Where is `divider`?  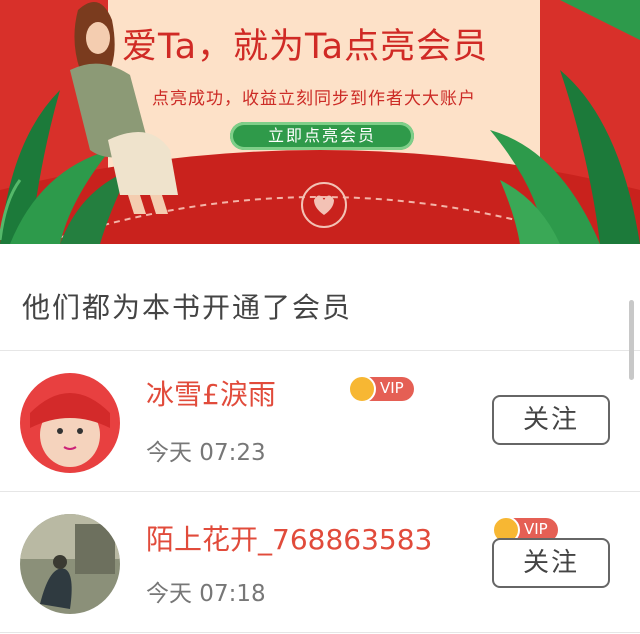
divider is located at coordinates (320, 632).